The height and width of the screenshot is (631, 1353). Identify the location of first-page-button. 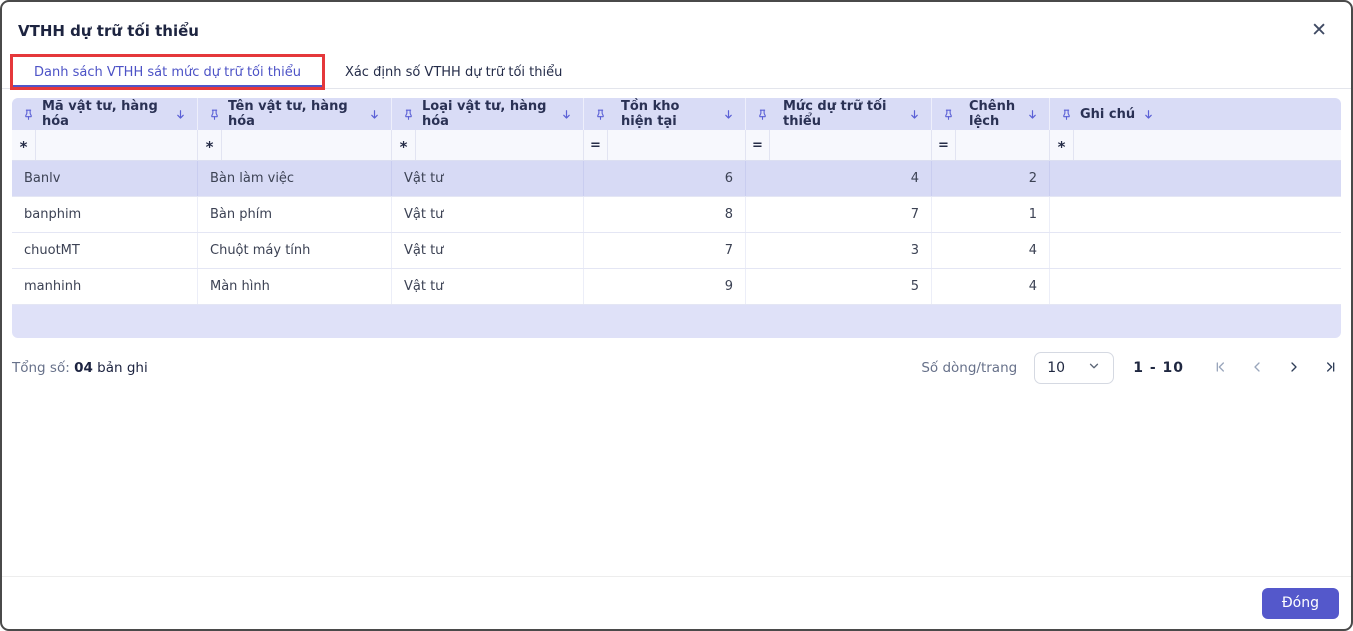
(1220, 368).